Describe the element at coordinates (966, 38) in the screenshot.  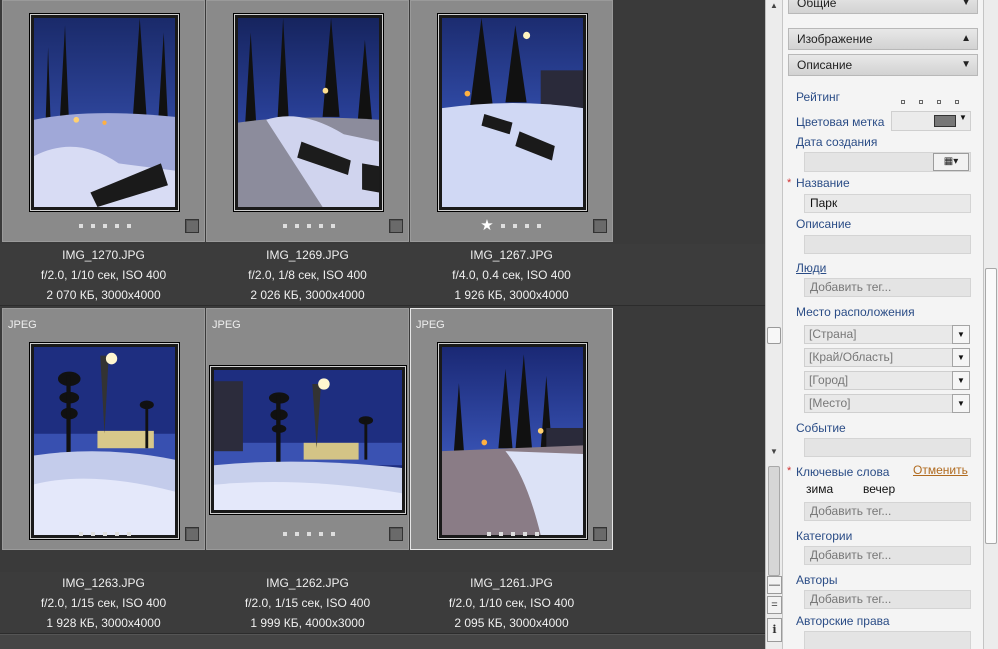
I see `chevron-up-icon: ▲` at that location.